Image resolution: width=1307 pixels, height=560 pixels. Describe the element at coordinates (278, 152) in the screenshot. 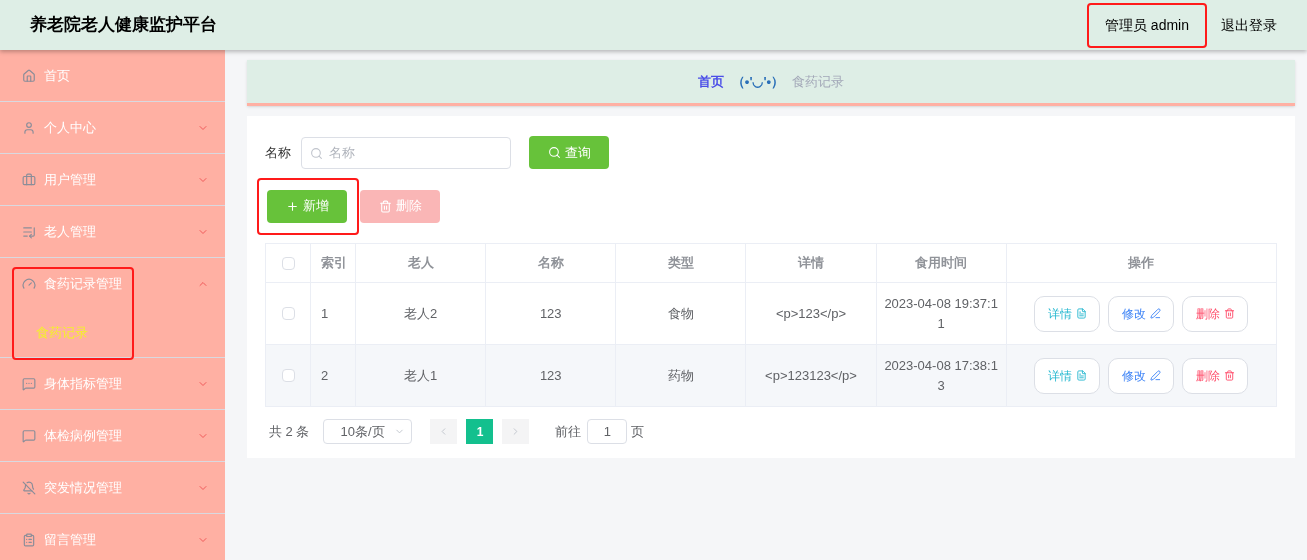

I see `search-label: 名称` at that location.